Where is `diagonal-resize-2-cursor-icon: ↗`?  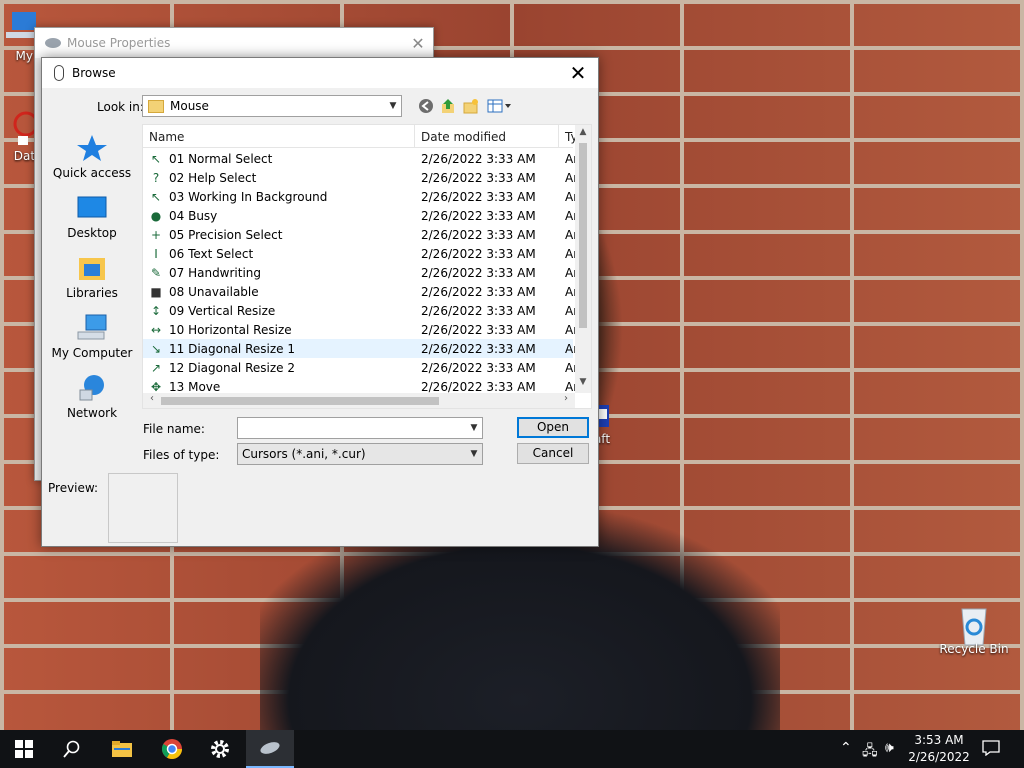 diagonal-resize-2-cursor-icon: ↗ is located at coordinates (156, 368).